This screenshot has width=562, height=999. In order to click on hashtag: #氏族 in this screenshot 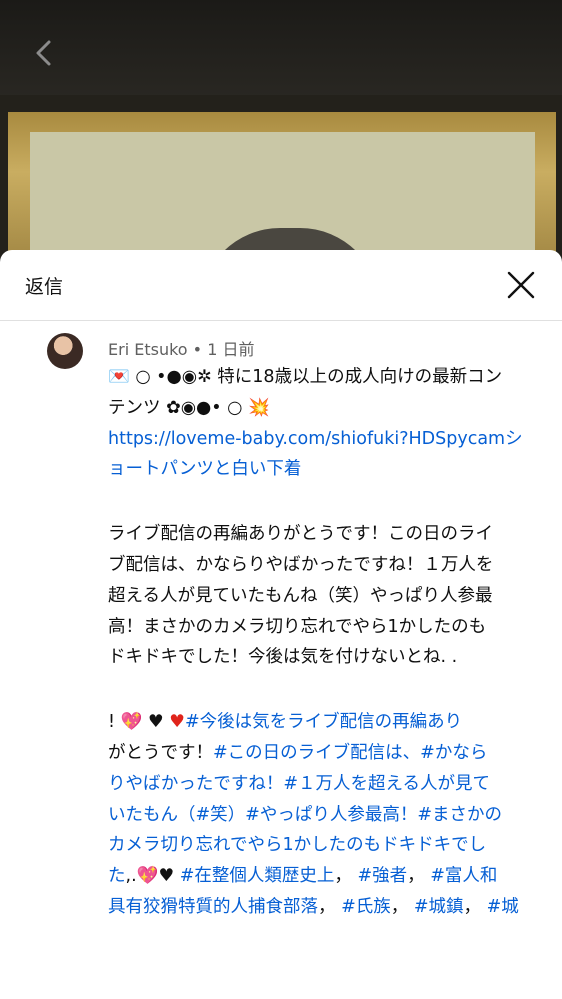, I will do `click(366, 907)`.